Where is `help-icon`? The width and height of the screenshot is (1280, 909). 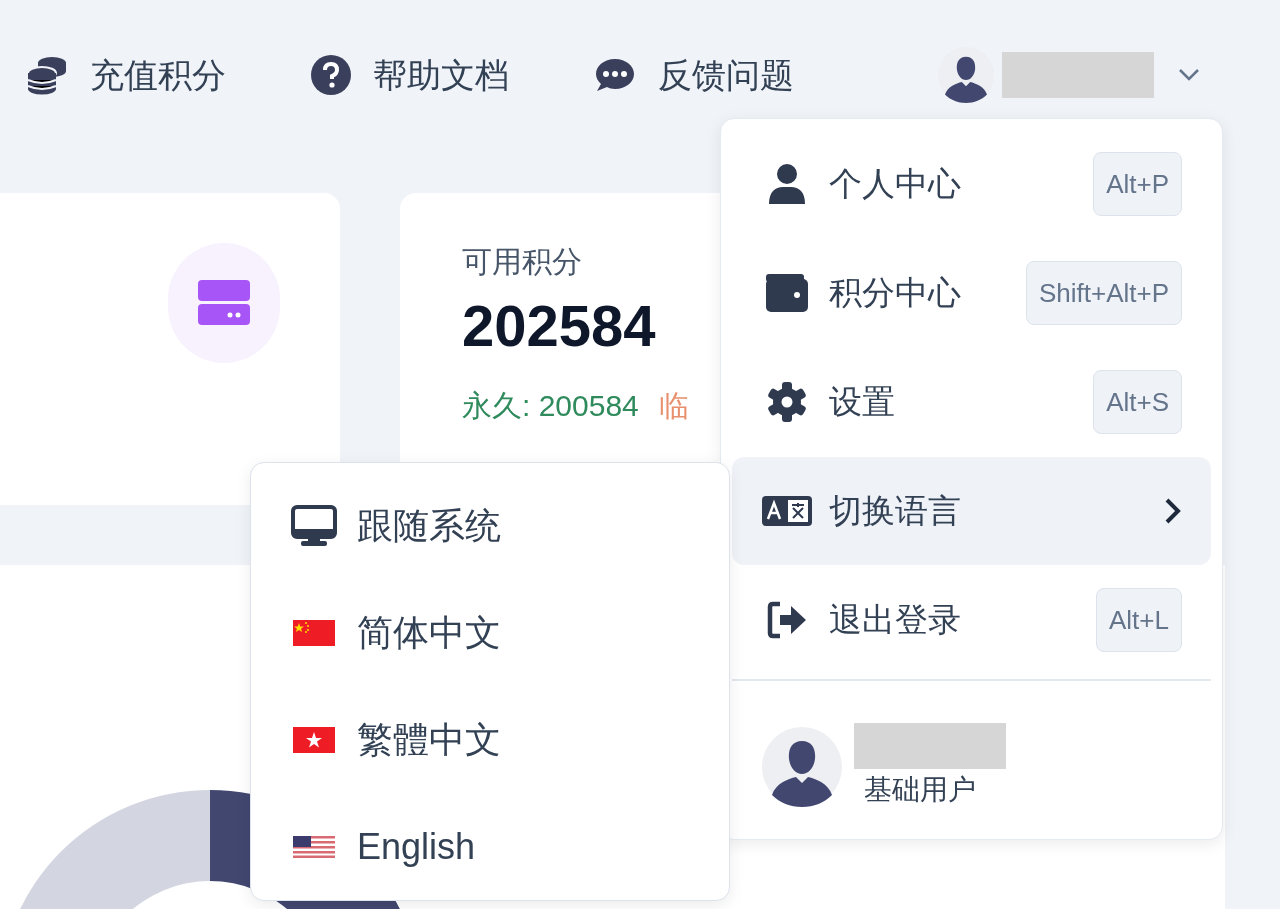 help-icon is located at coordinates (331, 75).